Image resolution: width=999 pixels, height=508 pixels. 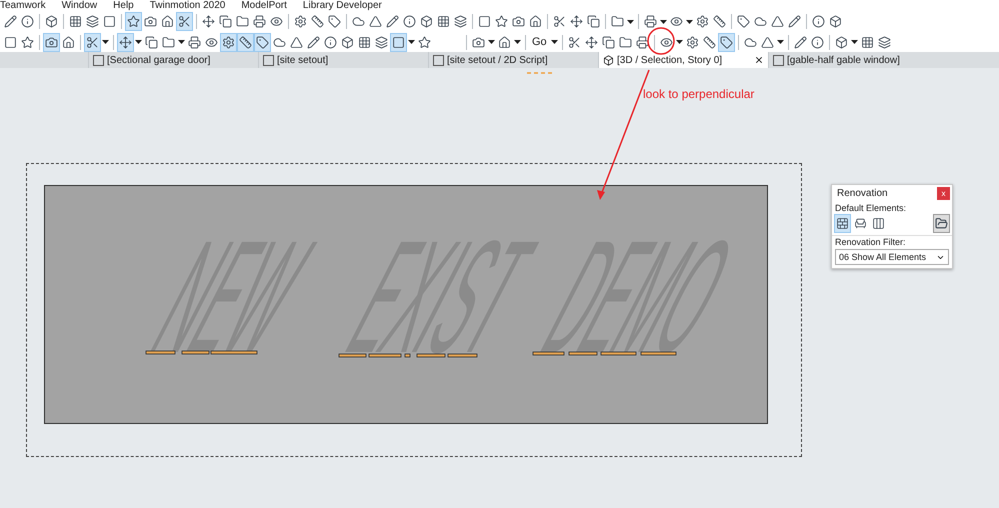 I want to click on columns-icon, so click(x=878, y=223).